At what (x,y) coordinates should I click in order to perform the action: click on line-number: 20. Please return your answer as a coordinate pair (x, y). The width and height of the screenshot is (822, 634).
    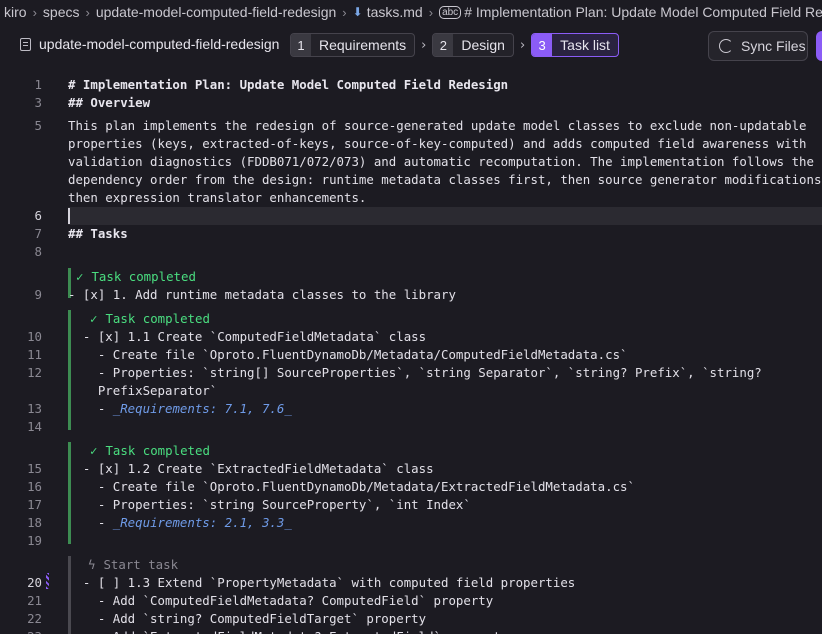
    Looking at the image, I should click on (34, 582).